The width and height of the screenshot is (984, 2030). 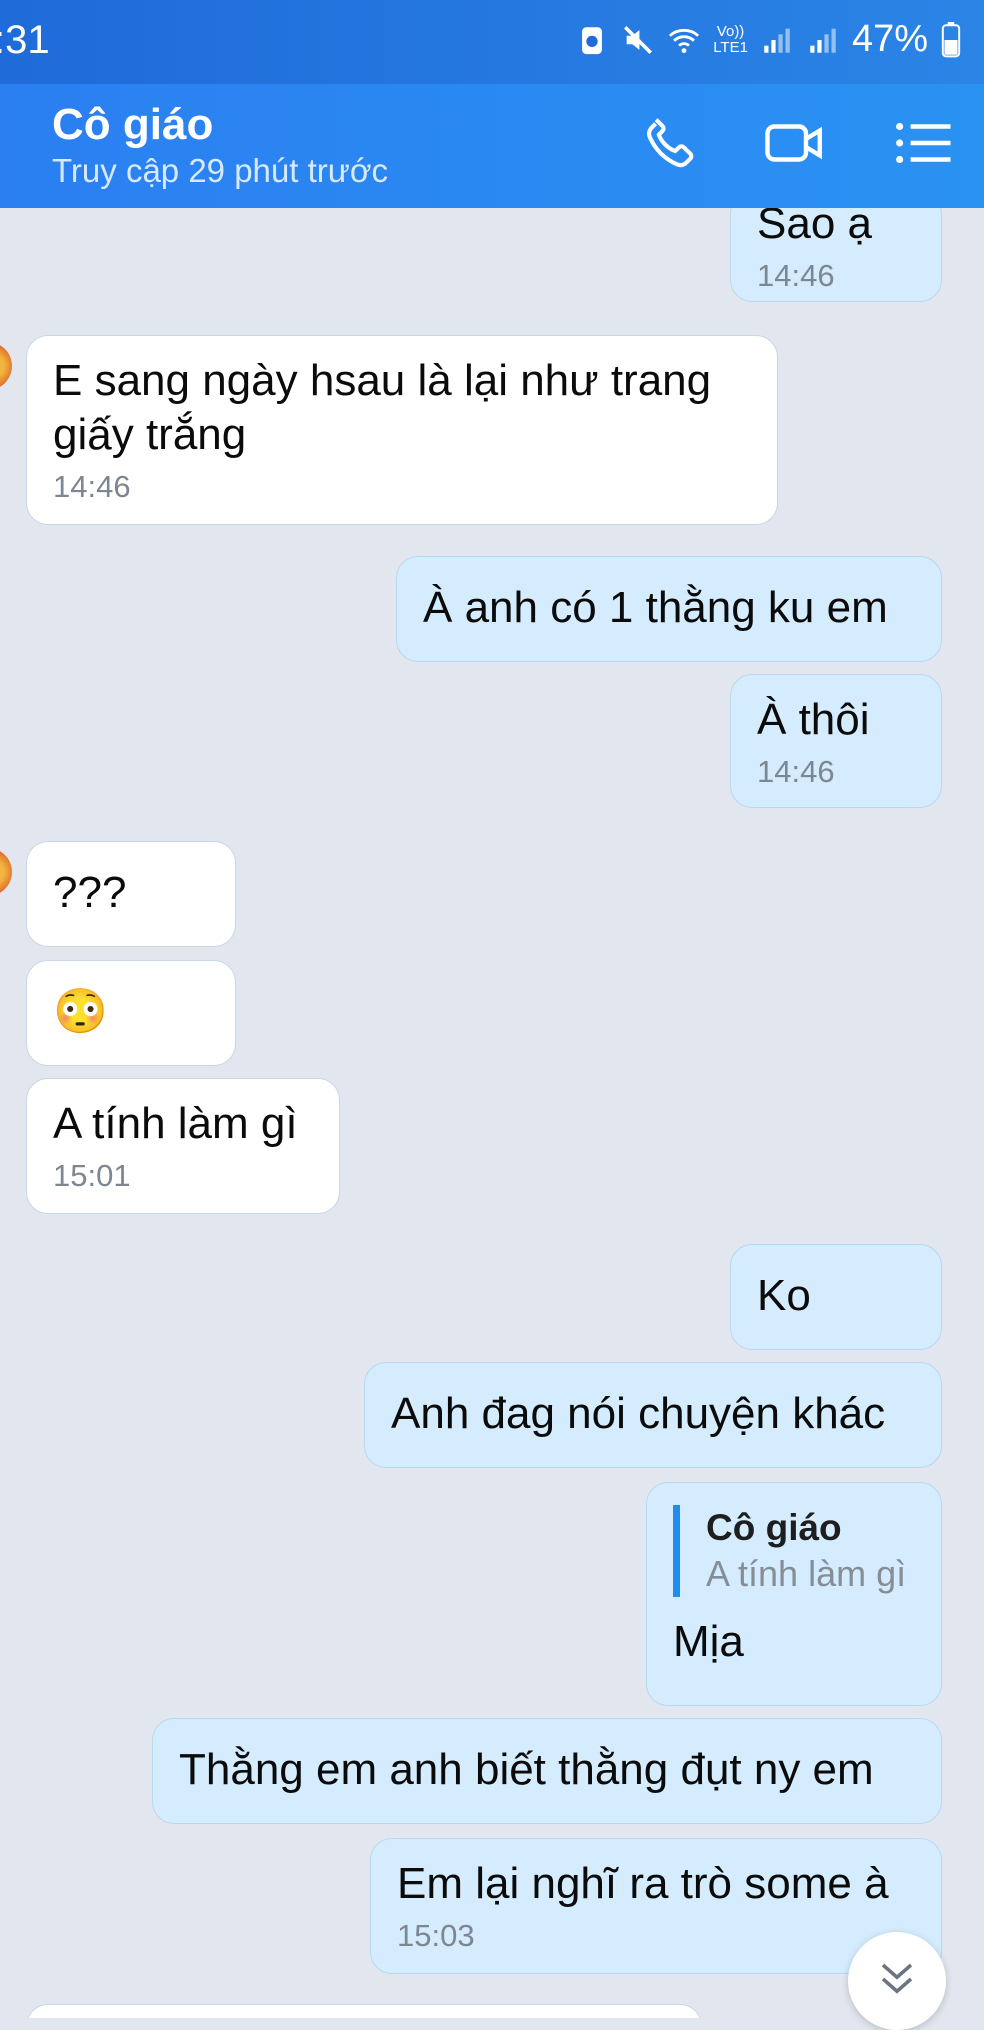 What do you see at coordinates (730, 39) in the screenshot?
I see `network-type: Vo)) LTE1` at bounding box center [730, 39].